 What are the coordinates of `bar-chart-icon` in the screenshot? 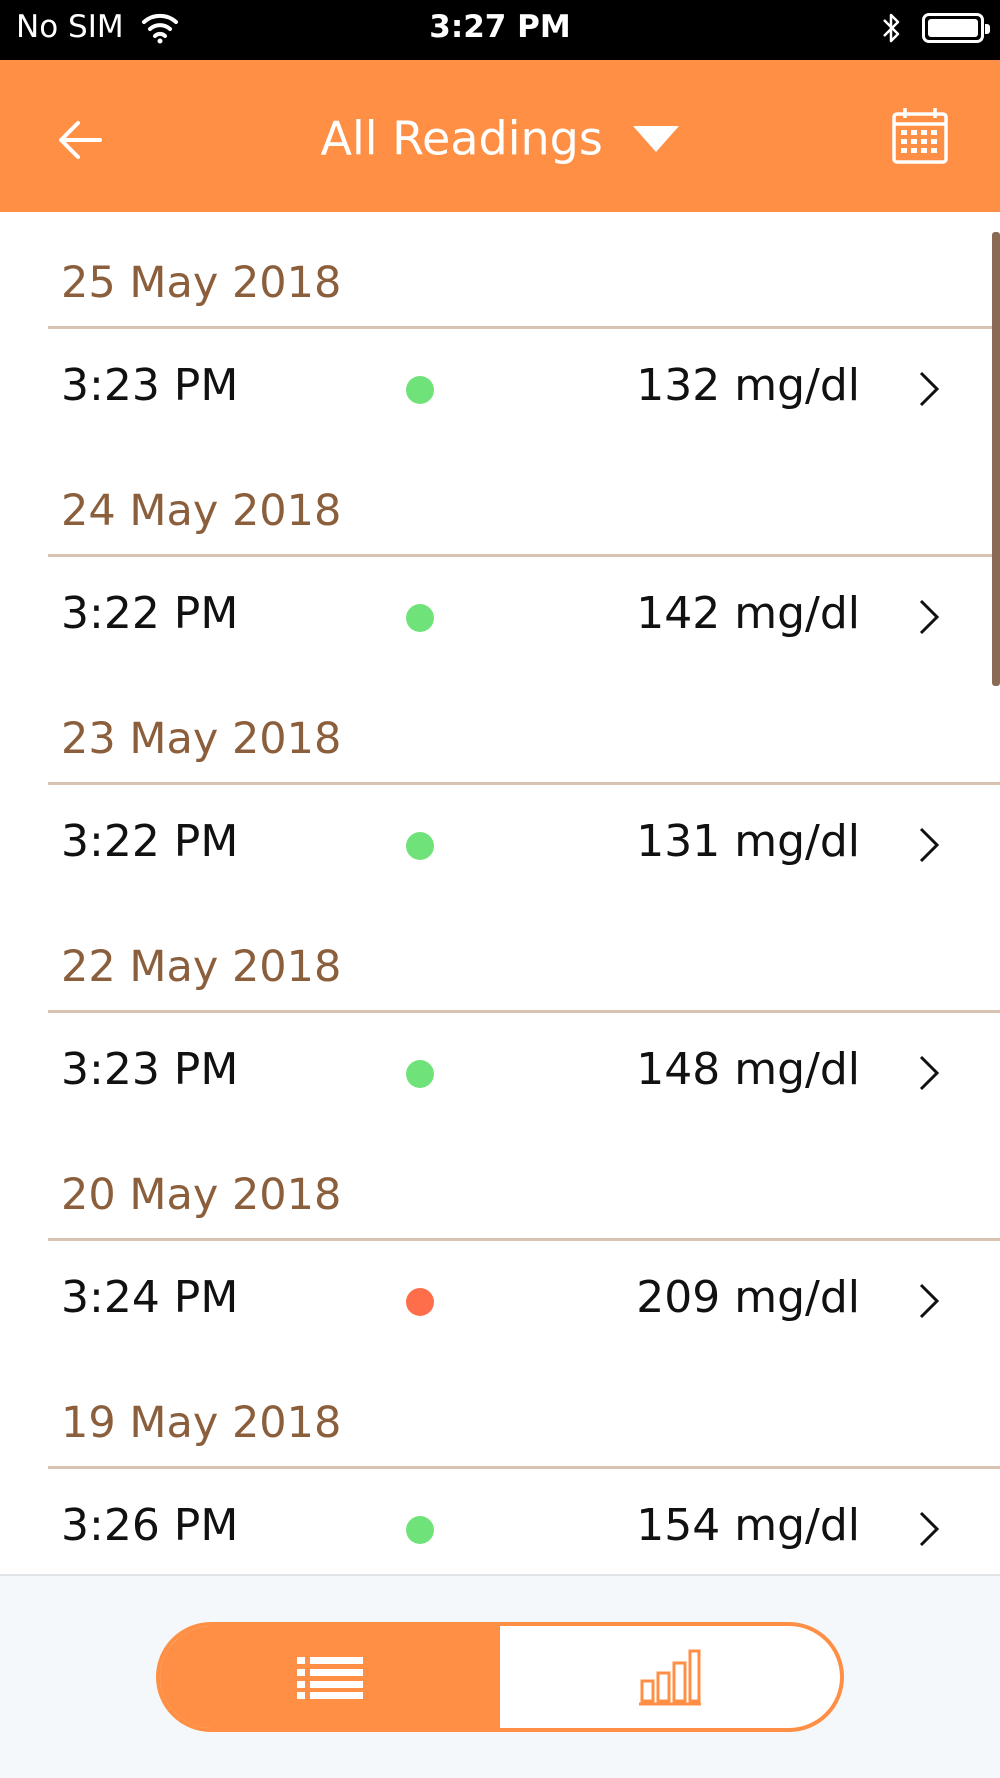 It's located at (670, 1677).